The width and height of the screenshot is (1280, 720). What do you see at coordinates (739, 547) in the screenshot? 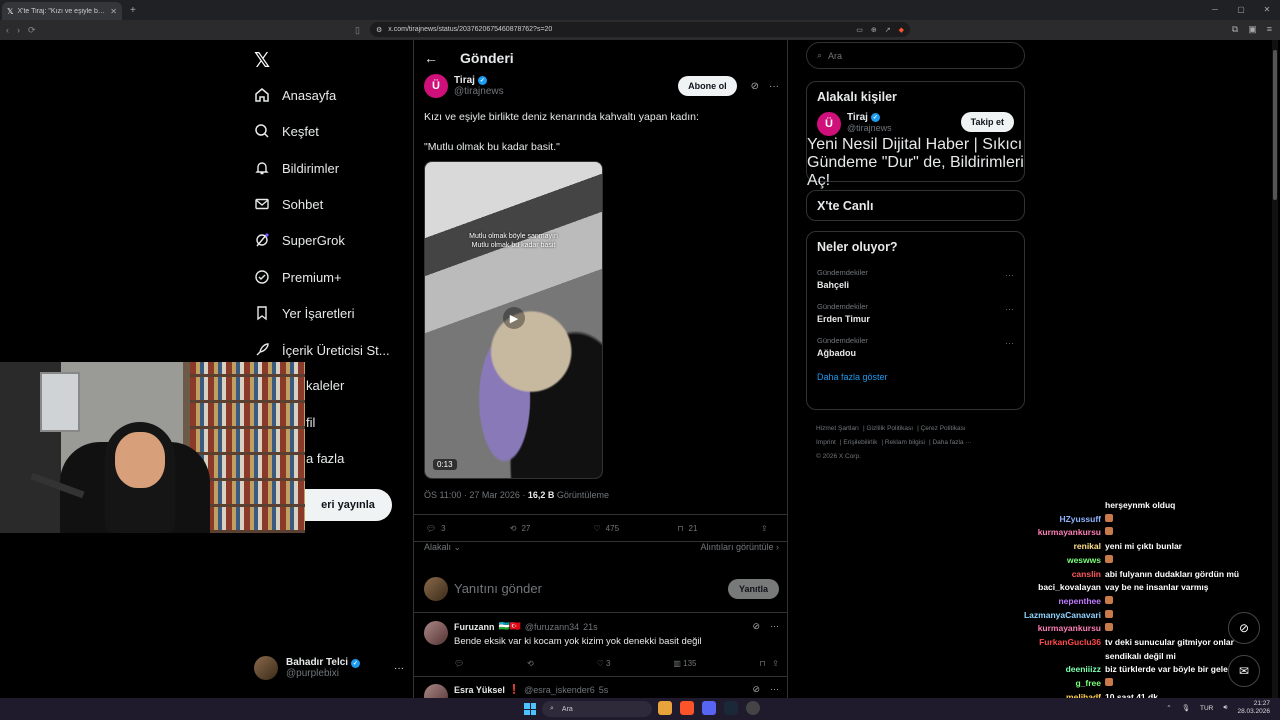
I see `view-quotes-link: Alıntıları görüntüle ›` at bounding box center [739, 547].